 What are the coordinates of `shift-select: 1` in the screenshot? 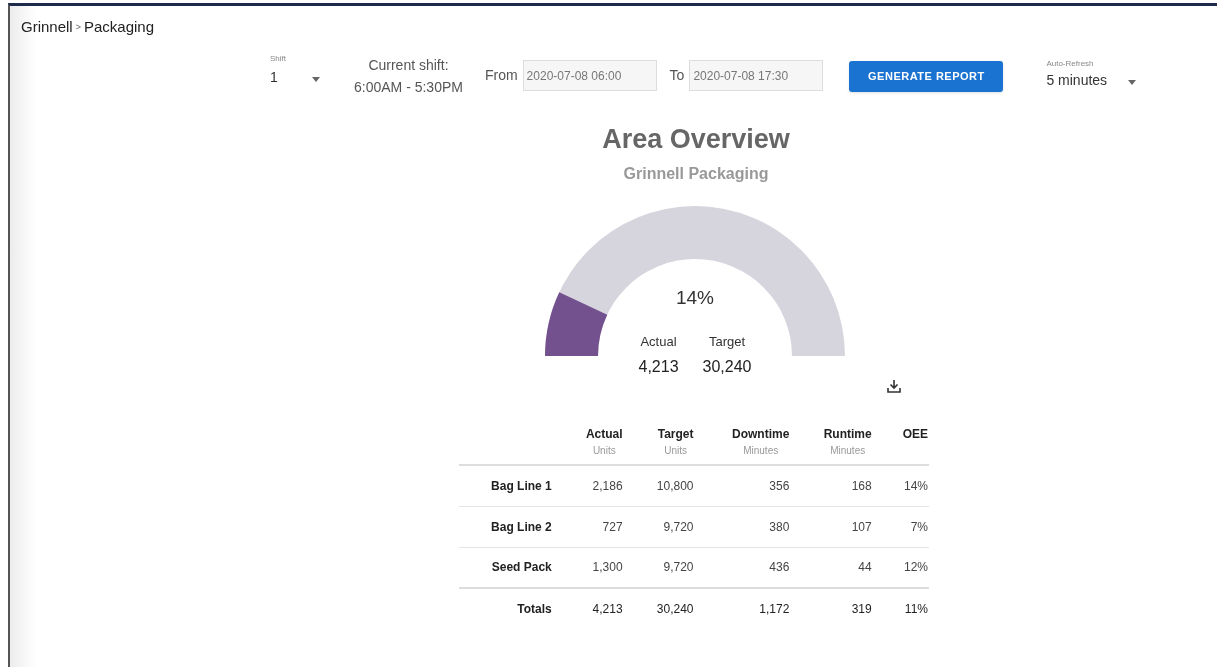 It's located at (295, 77).